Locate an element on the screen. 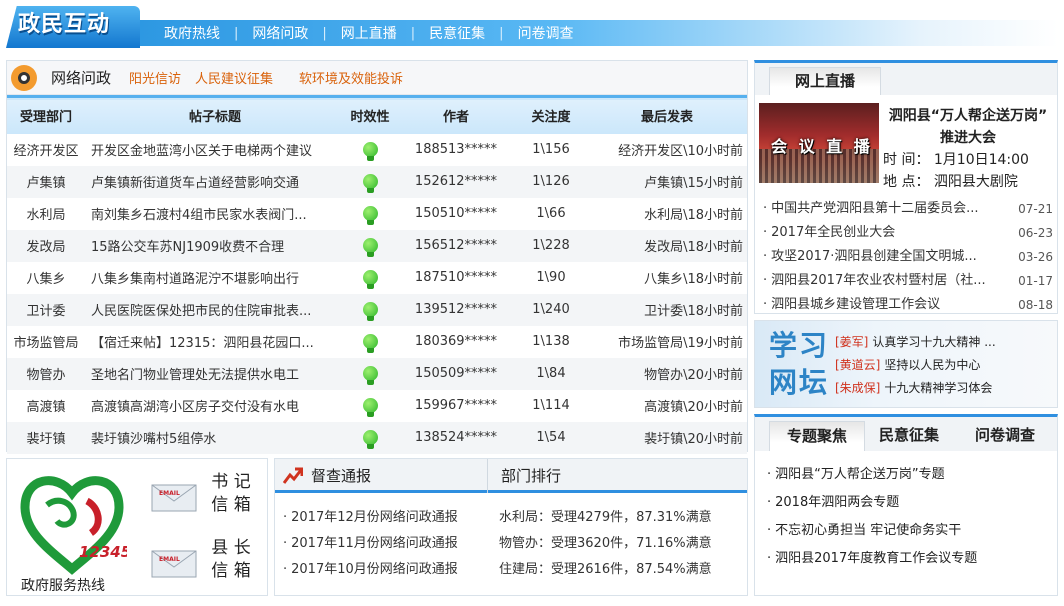 This screenshot has width=1064, height=606. nav-item-hotline: 政府热线 is located at coordinates (192, 33).